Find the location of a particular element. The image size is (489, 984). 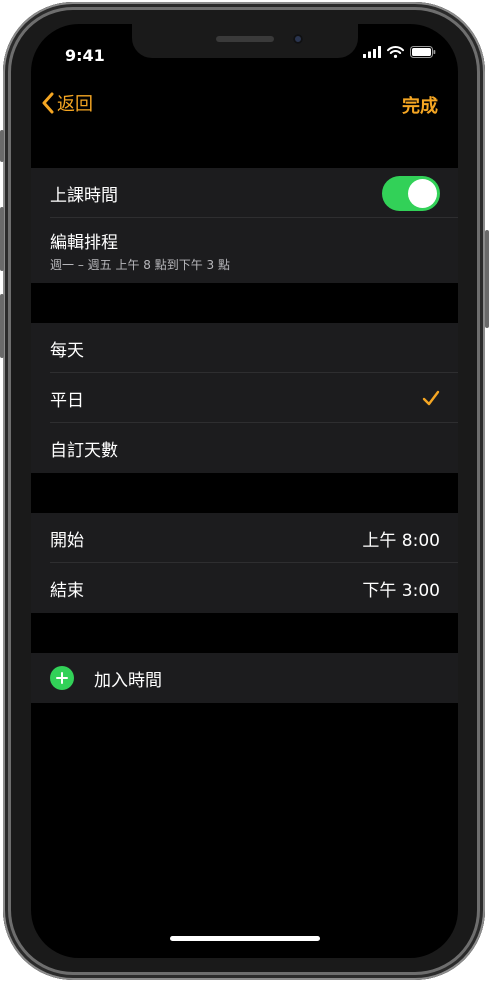

plus-circle-icon is located at coordinates (62, 678).